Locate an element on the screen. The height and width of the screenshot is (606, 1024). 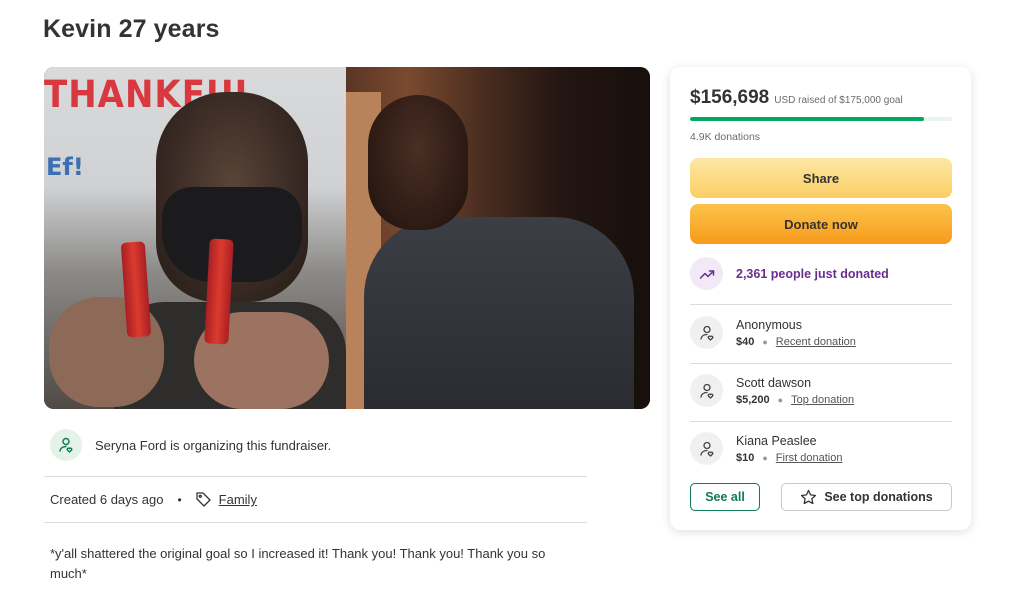
trending-up-icon is located at coordinates (706, 273).